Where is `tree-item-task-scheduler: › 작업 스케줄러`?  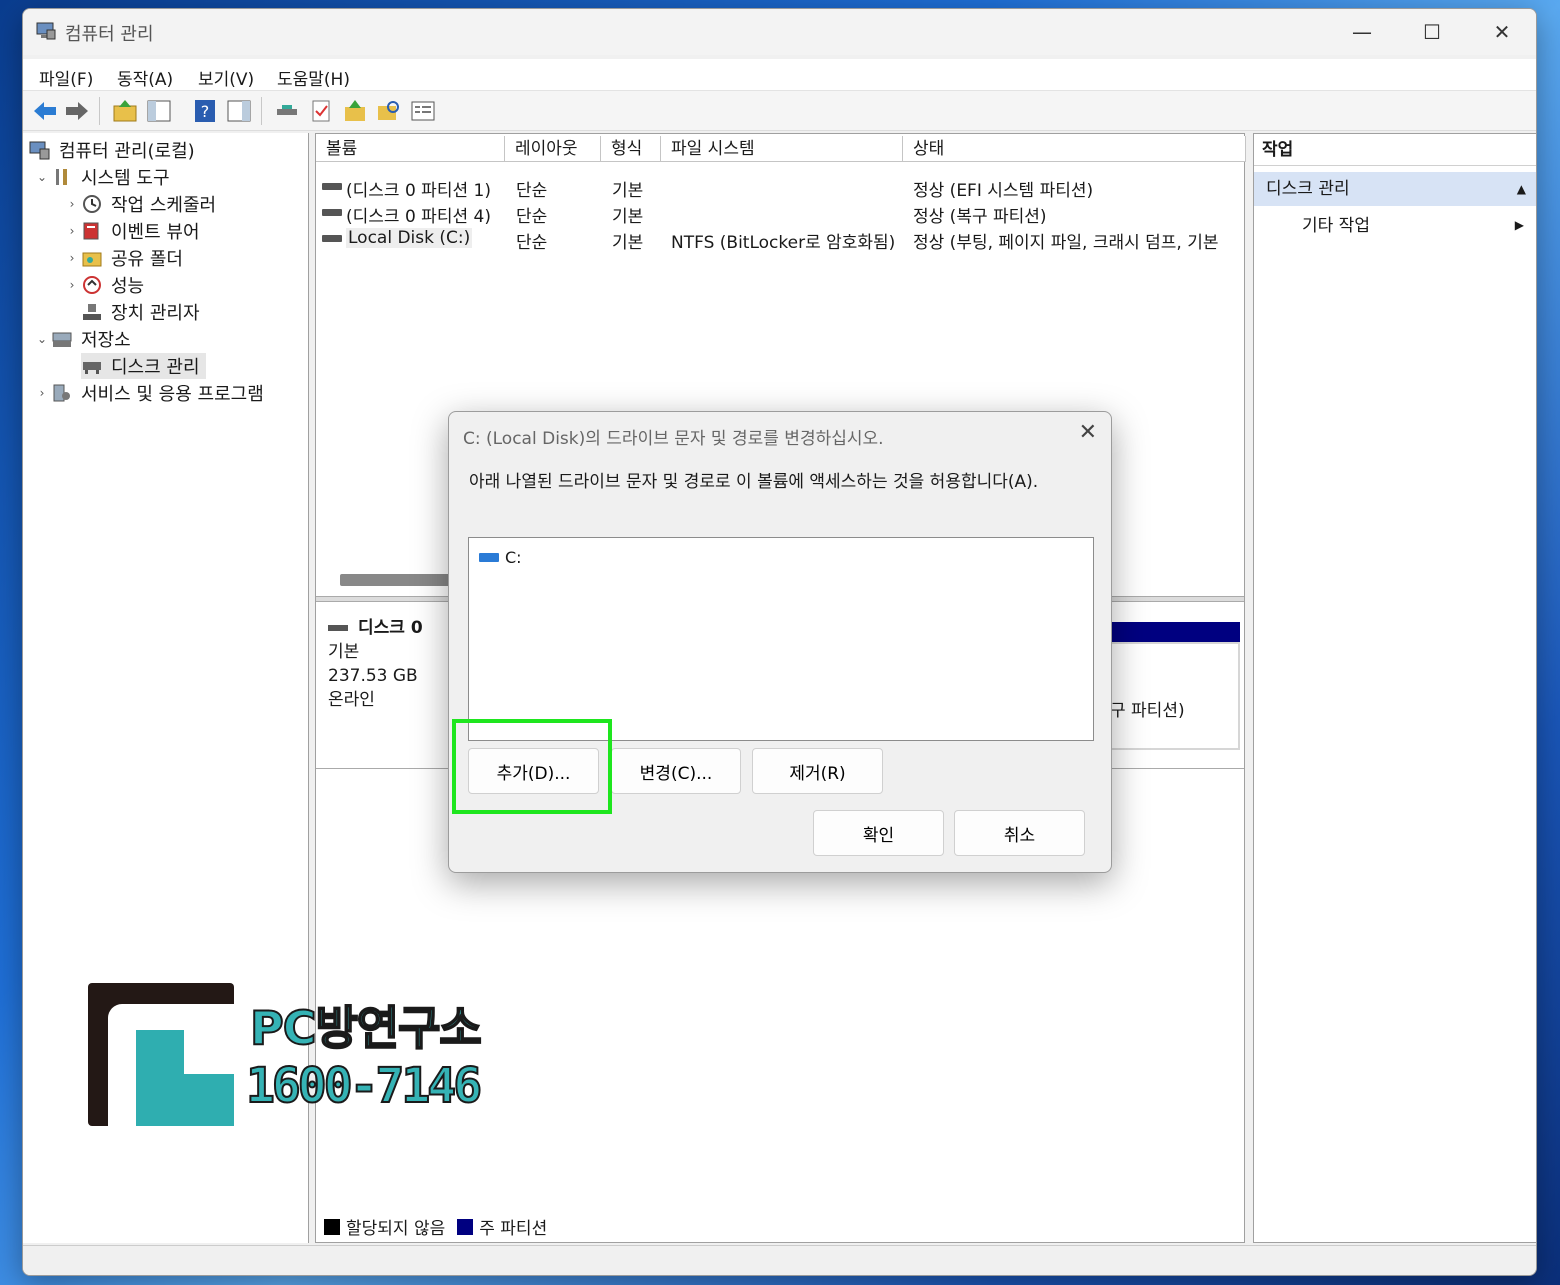 tree-item-task-scheduler: › 작업 스케줄러 is located at coordinates (139, 204).